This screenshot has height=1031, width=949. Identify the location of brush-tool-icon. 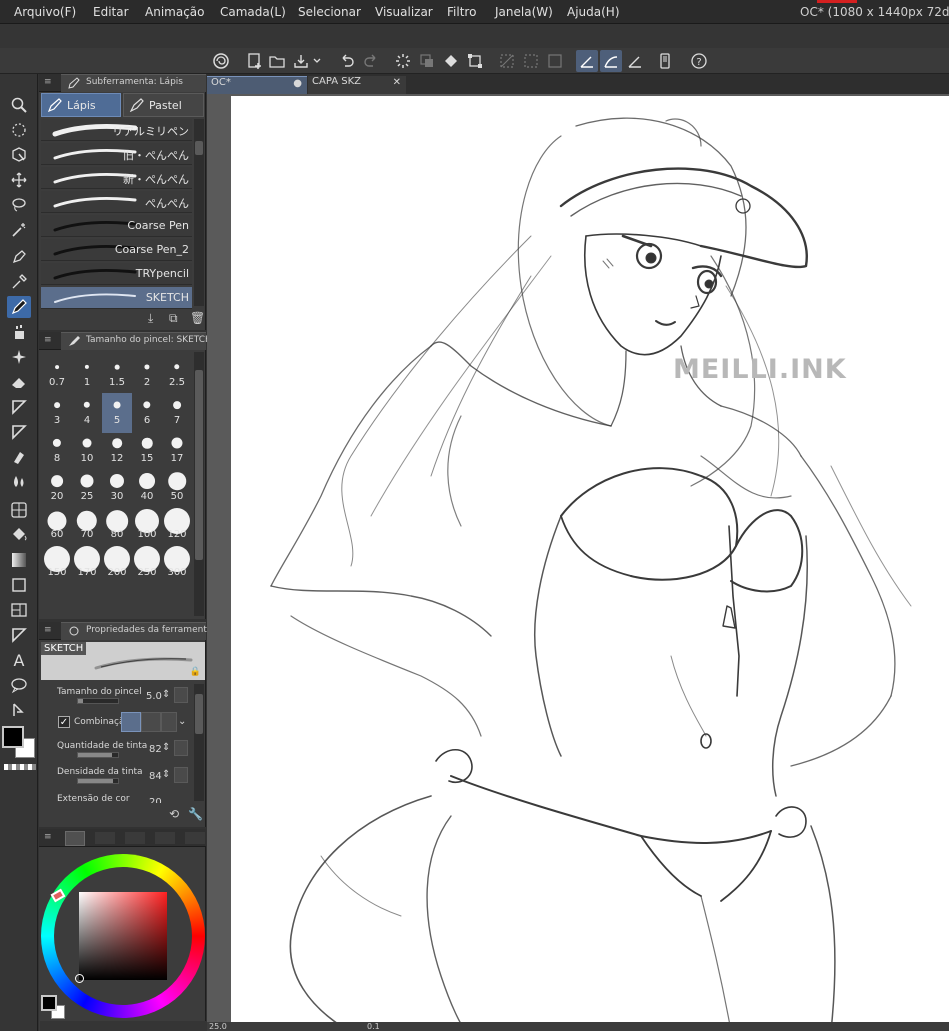
(19, 332).